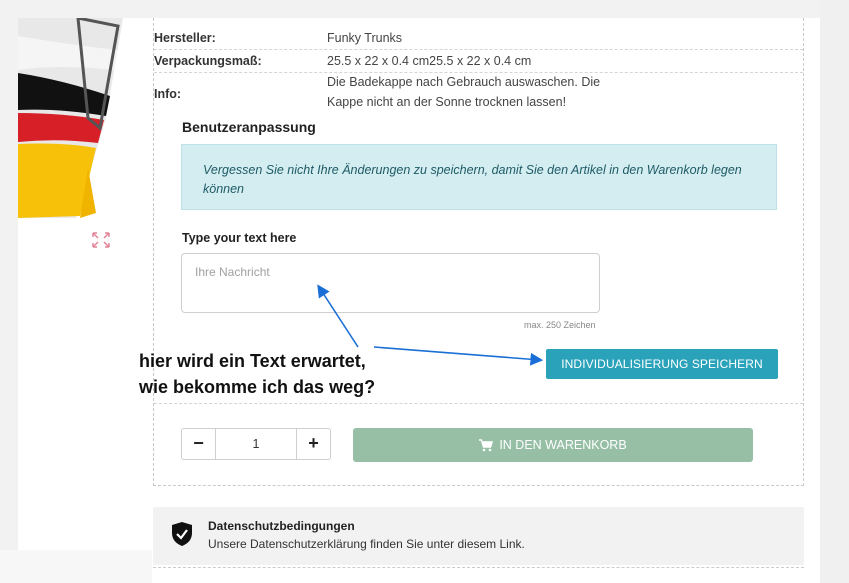 The image size is (849, 583). Describe the element at coordinates (390, 283) in the screenshot. I see `message-textarea: Ihre Nachricht` at that location.